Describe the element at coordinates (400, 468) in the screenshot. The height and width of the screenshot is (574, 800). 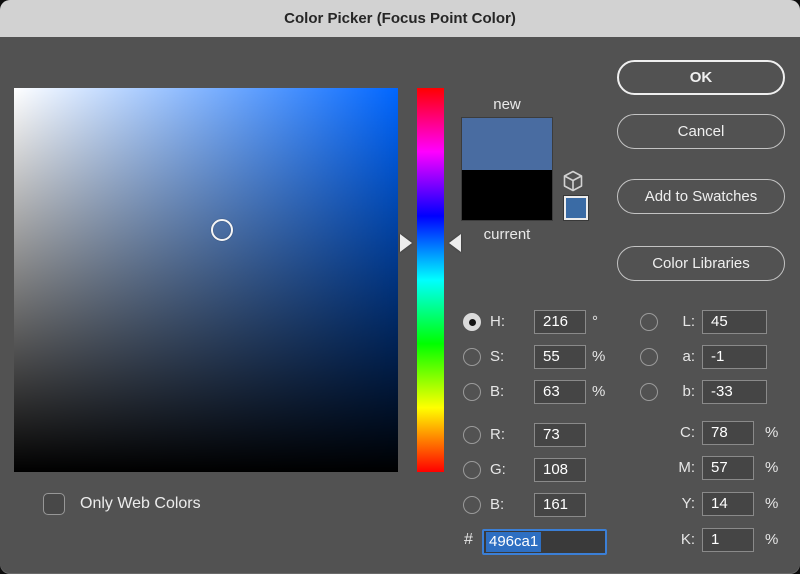
I see `field-row-m: M: 57 %` at that location.